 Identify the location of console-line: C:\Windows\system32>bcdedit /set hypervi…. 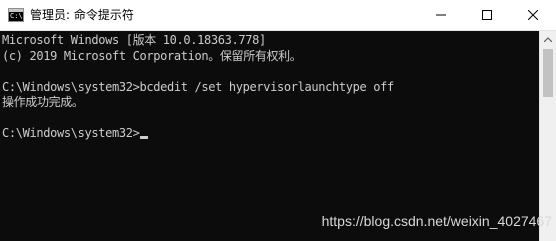
(198, 86).